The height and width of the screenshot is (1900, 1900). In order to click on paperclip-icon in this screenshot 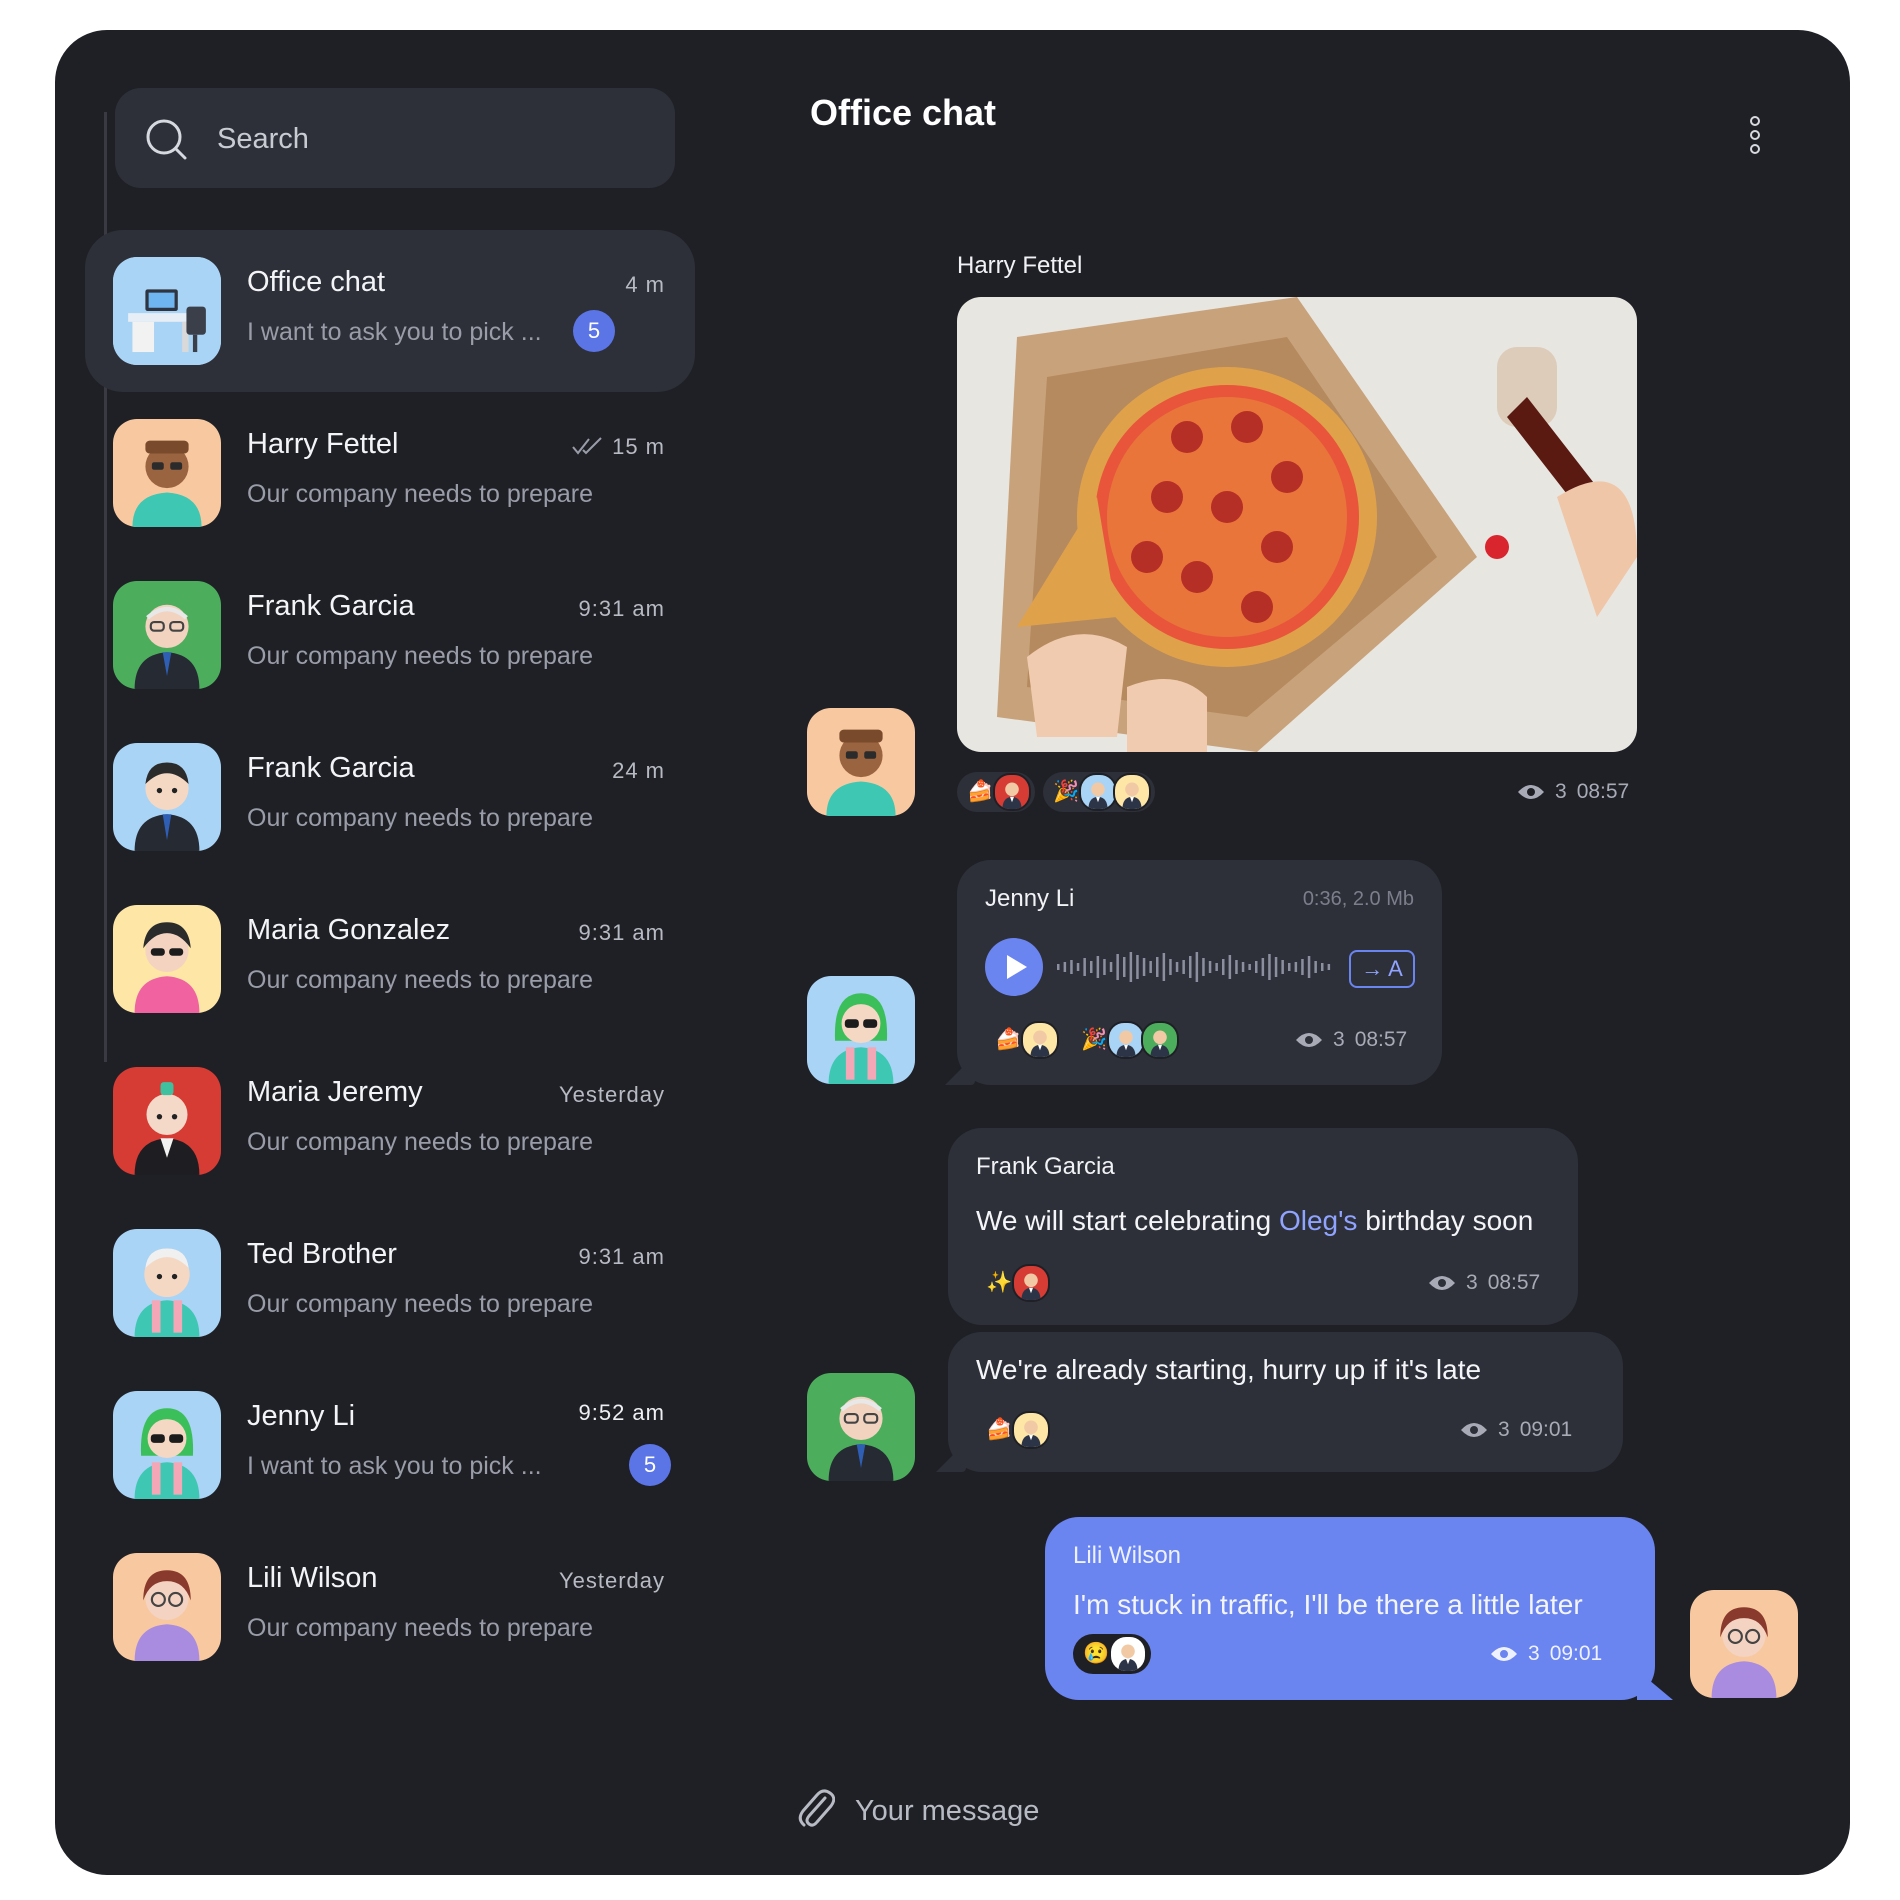, I will do `click(815, 1808)`.